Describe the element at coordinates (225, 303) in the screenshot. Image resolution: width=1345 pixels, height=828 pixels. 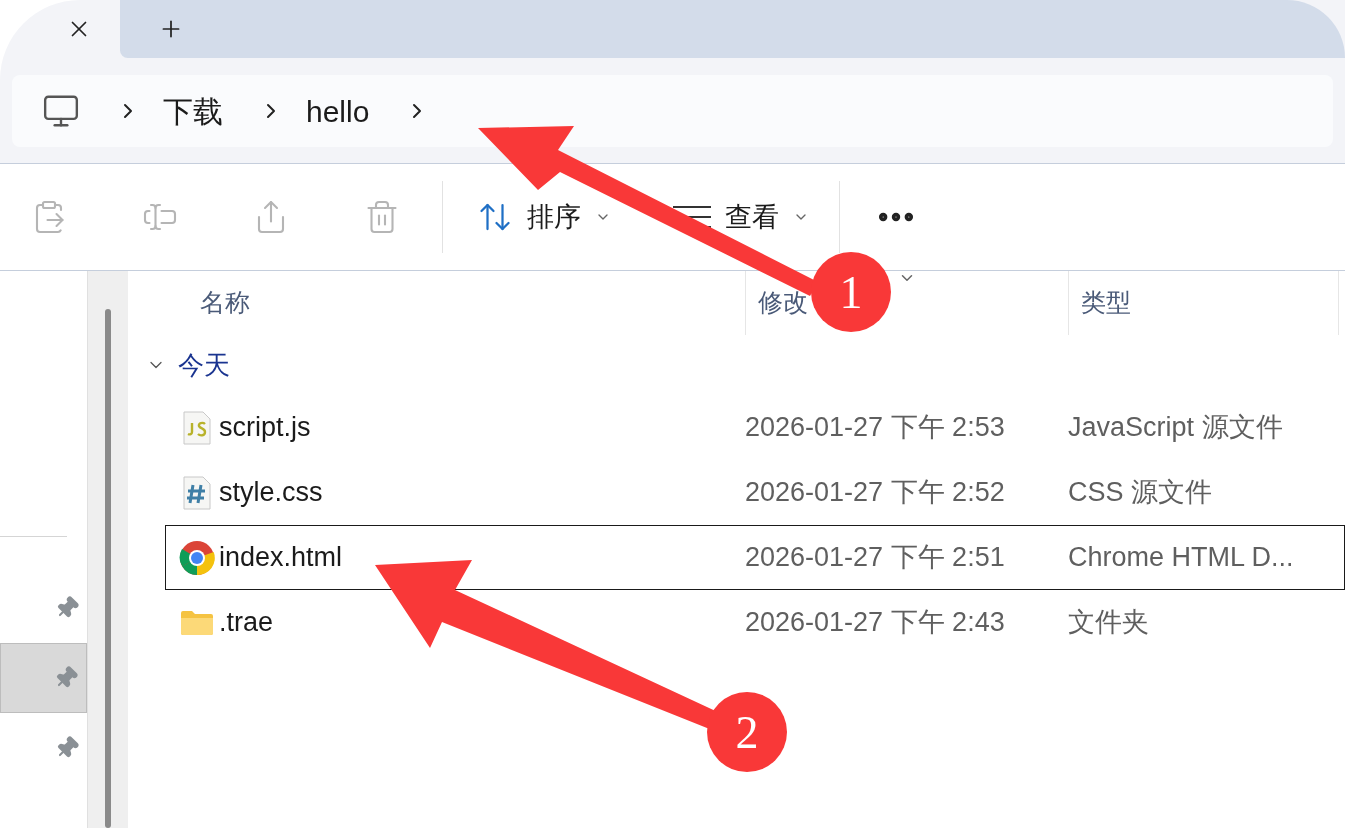
I see `column-header: 名称` at that location.